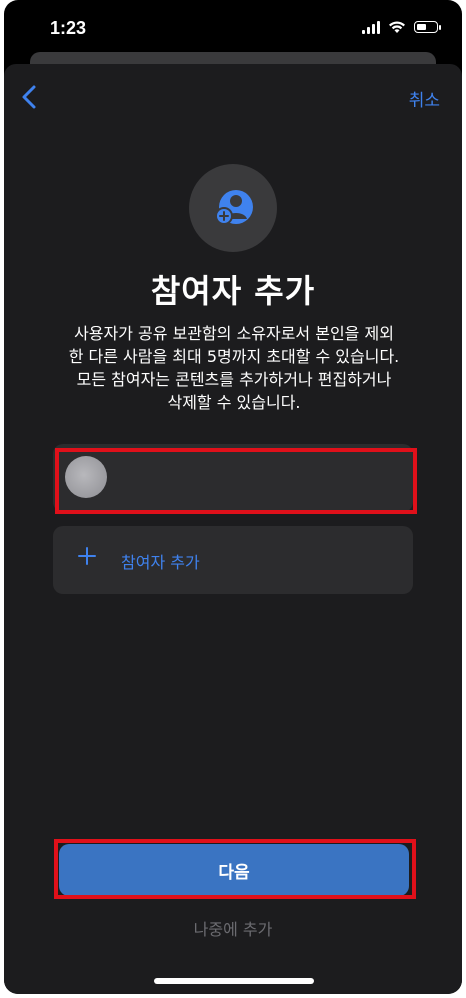 This screenshot has width=466, height=998. Describe the element at coordinates (233, 478) in the screenshot. I see `participant-row` at that location.